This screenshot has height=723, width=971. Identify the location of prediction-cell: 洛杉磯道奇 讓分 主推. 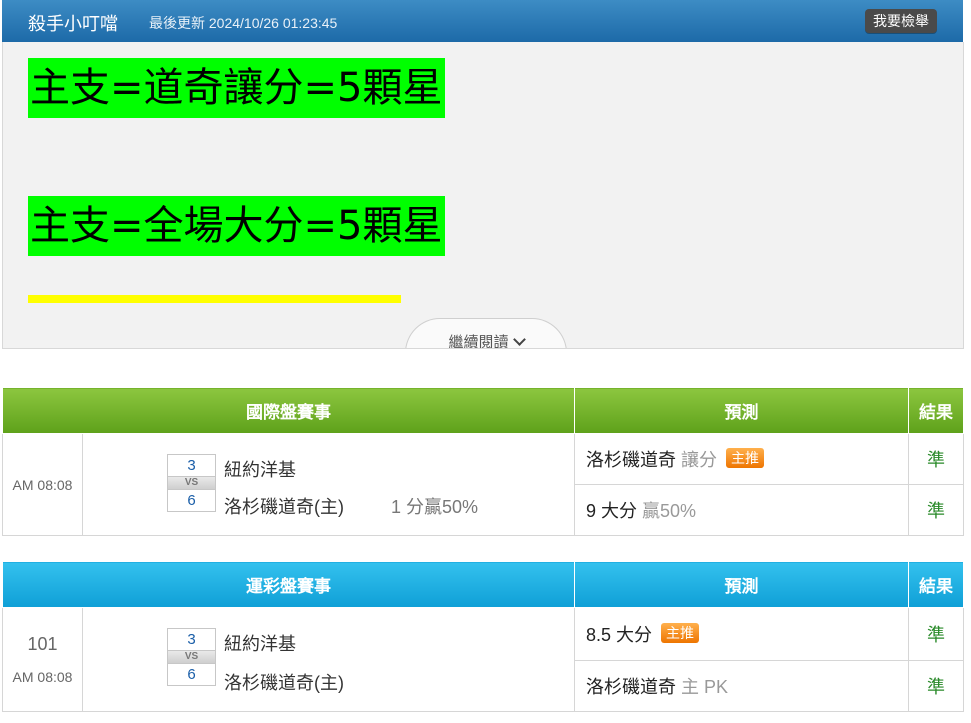
(741, 459).